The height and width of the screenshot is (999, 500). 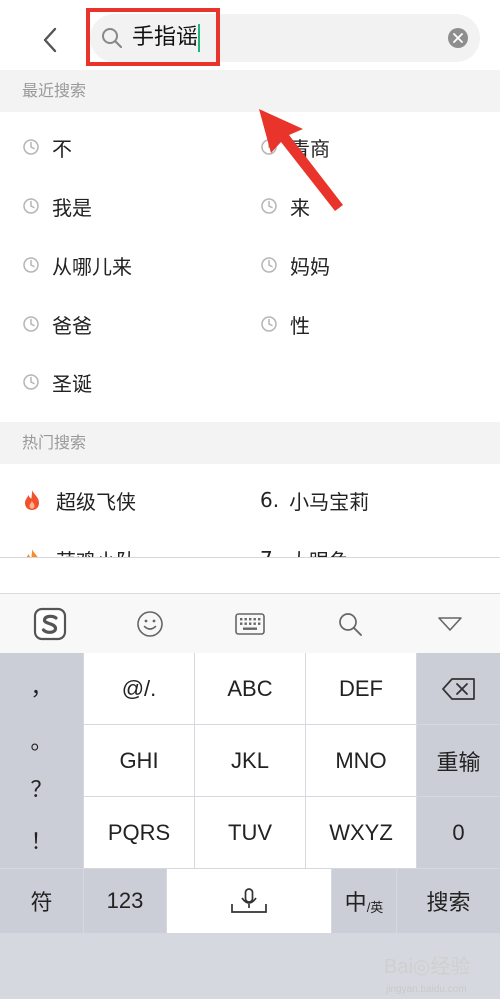 I want to click on sogou-logo-button, so click(x=50, y=624).